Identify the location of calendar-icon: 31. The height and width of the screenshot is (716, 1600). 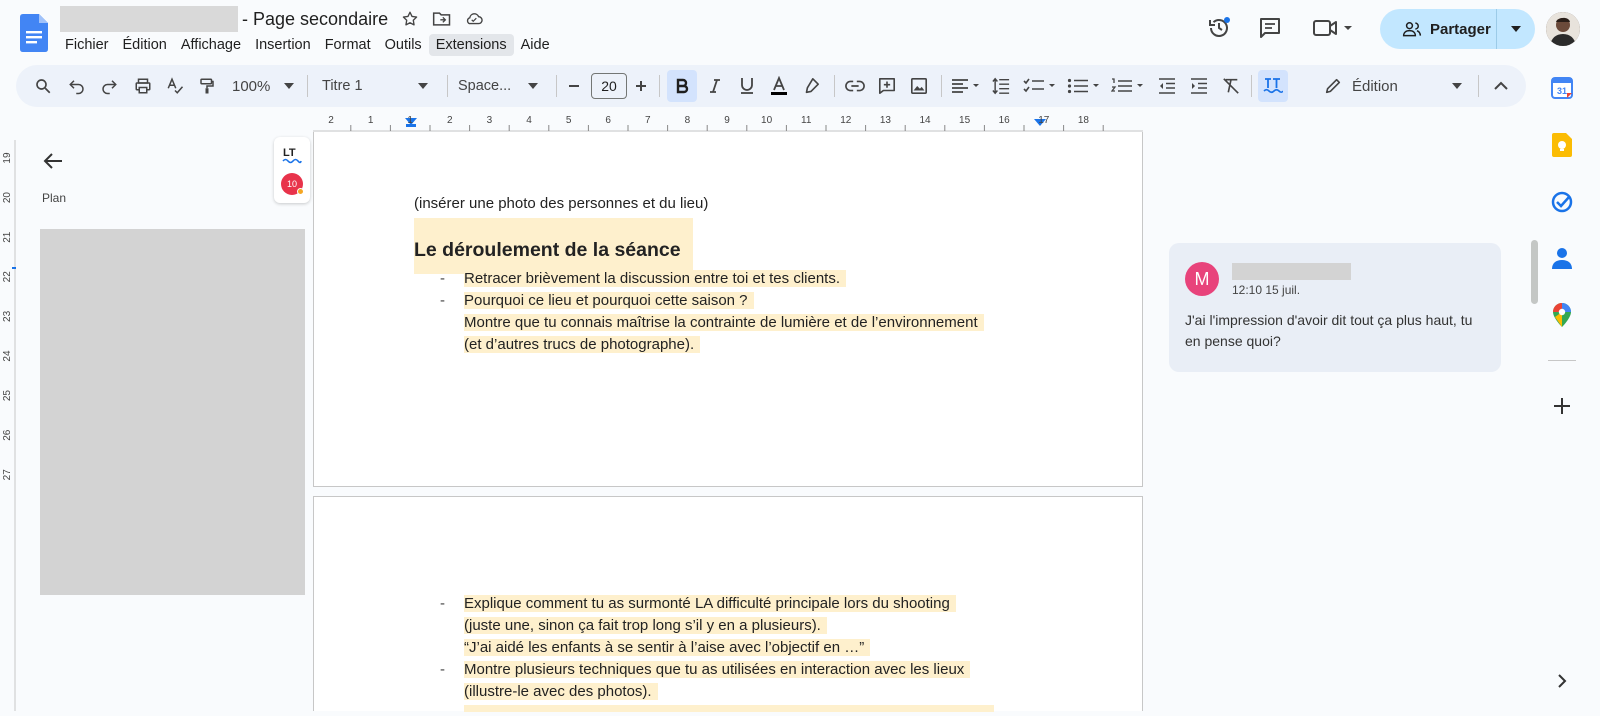
(1562, 88).